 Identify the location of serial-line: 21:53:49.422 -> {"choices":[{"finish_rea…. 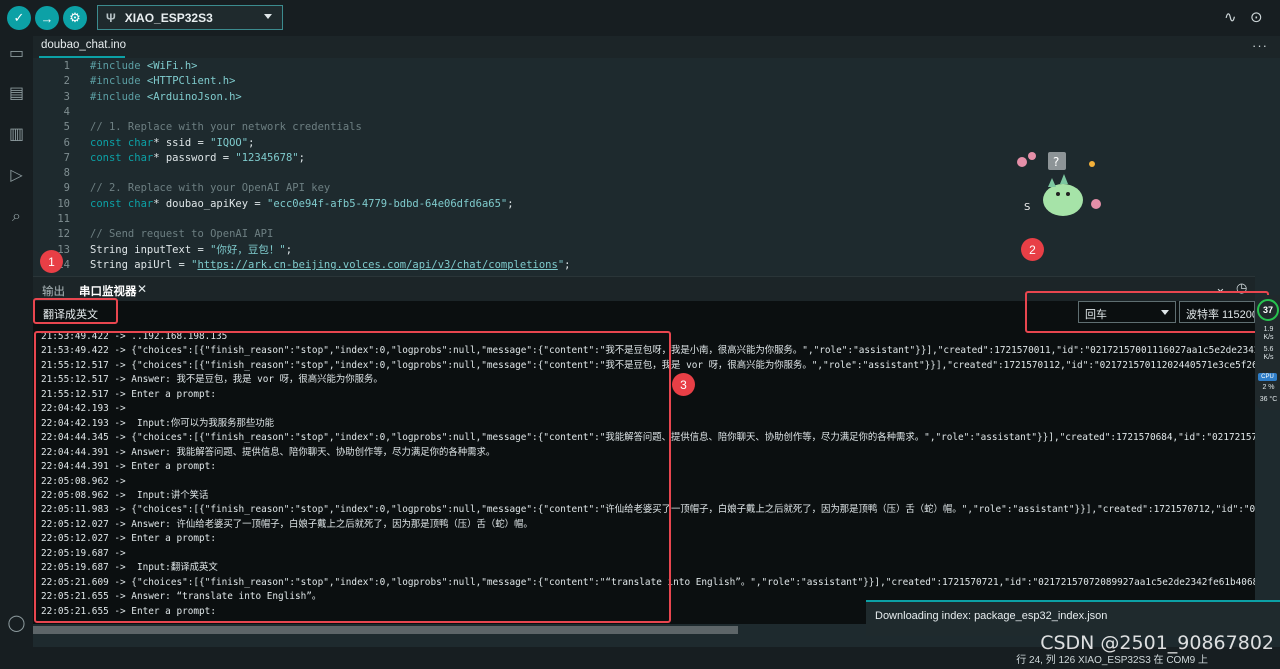
(648, 351).